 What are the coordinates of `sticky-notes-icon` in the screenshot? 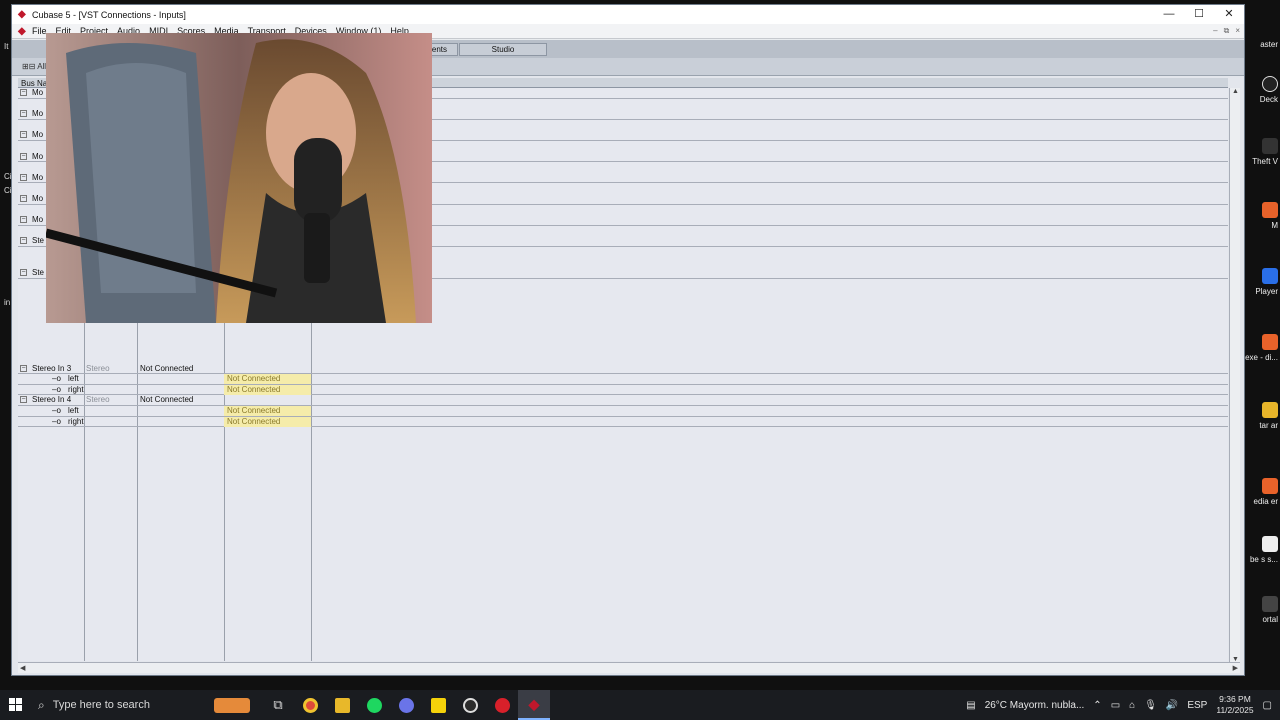 It's located at (438, 705).